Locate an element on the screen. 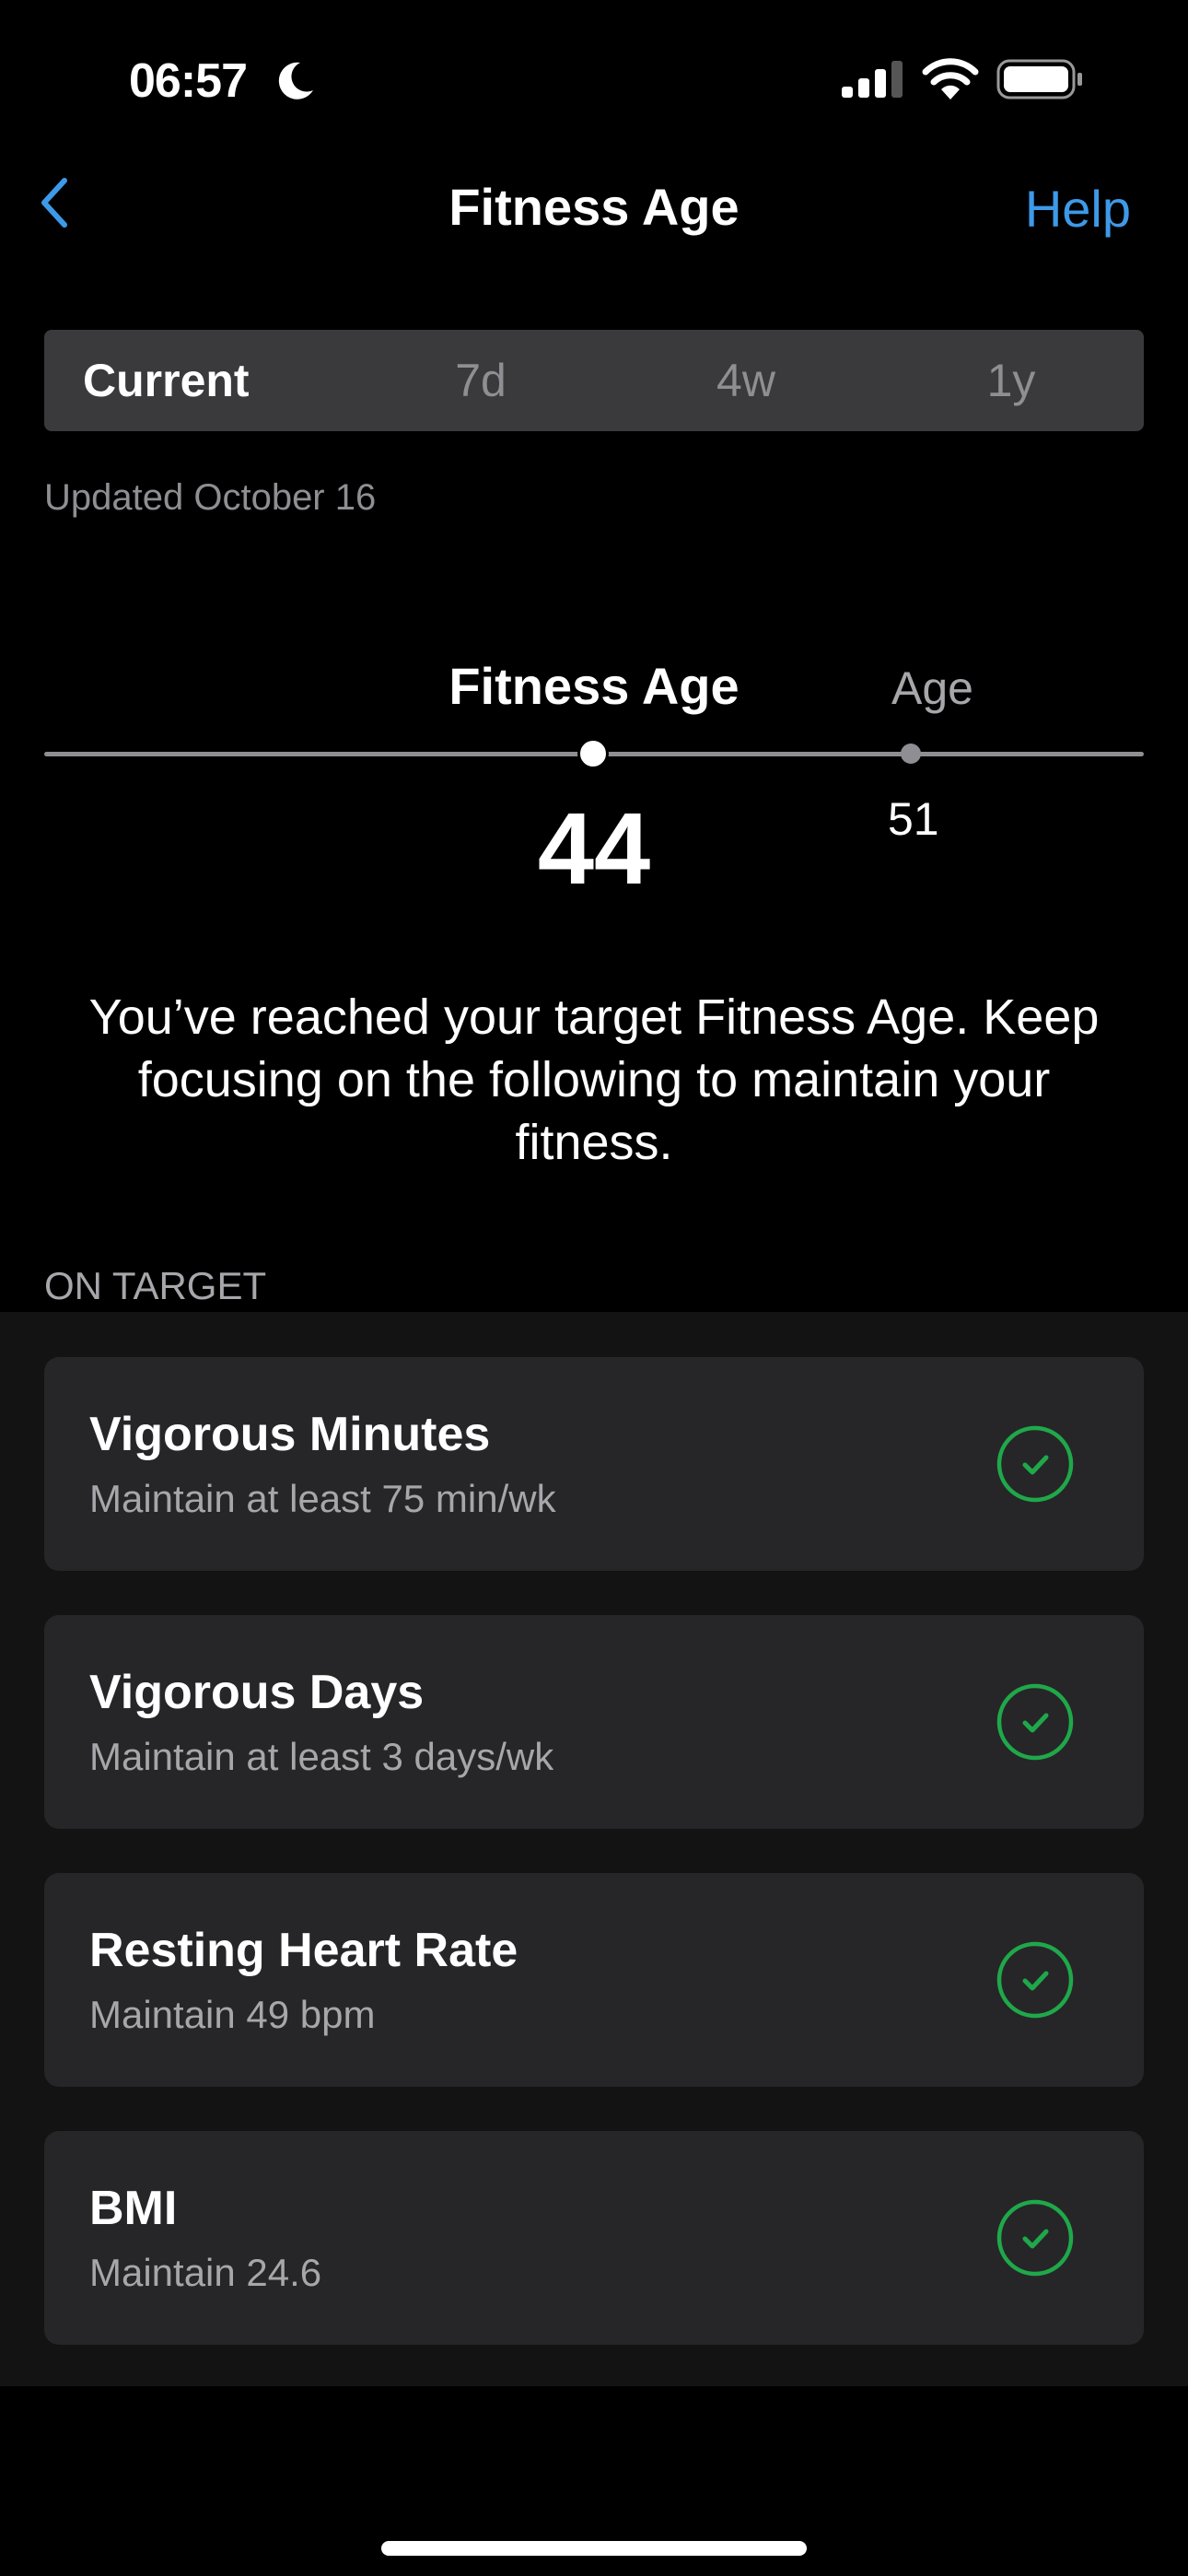 The height and width of the screenshot is (2576, 1188). segment-7d: 7d is located at coordinates (480, 380).